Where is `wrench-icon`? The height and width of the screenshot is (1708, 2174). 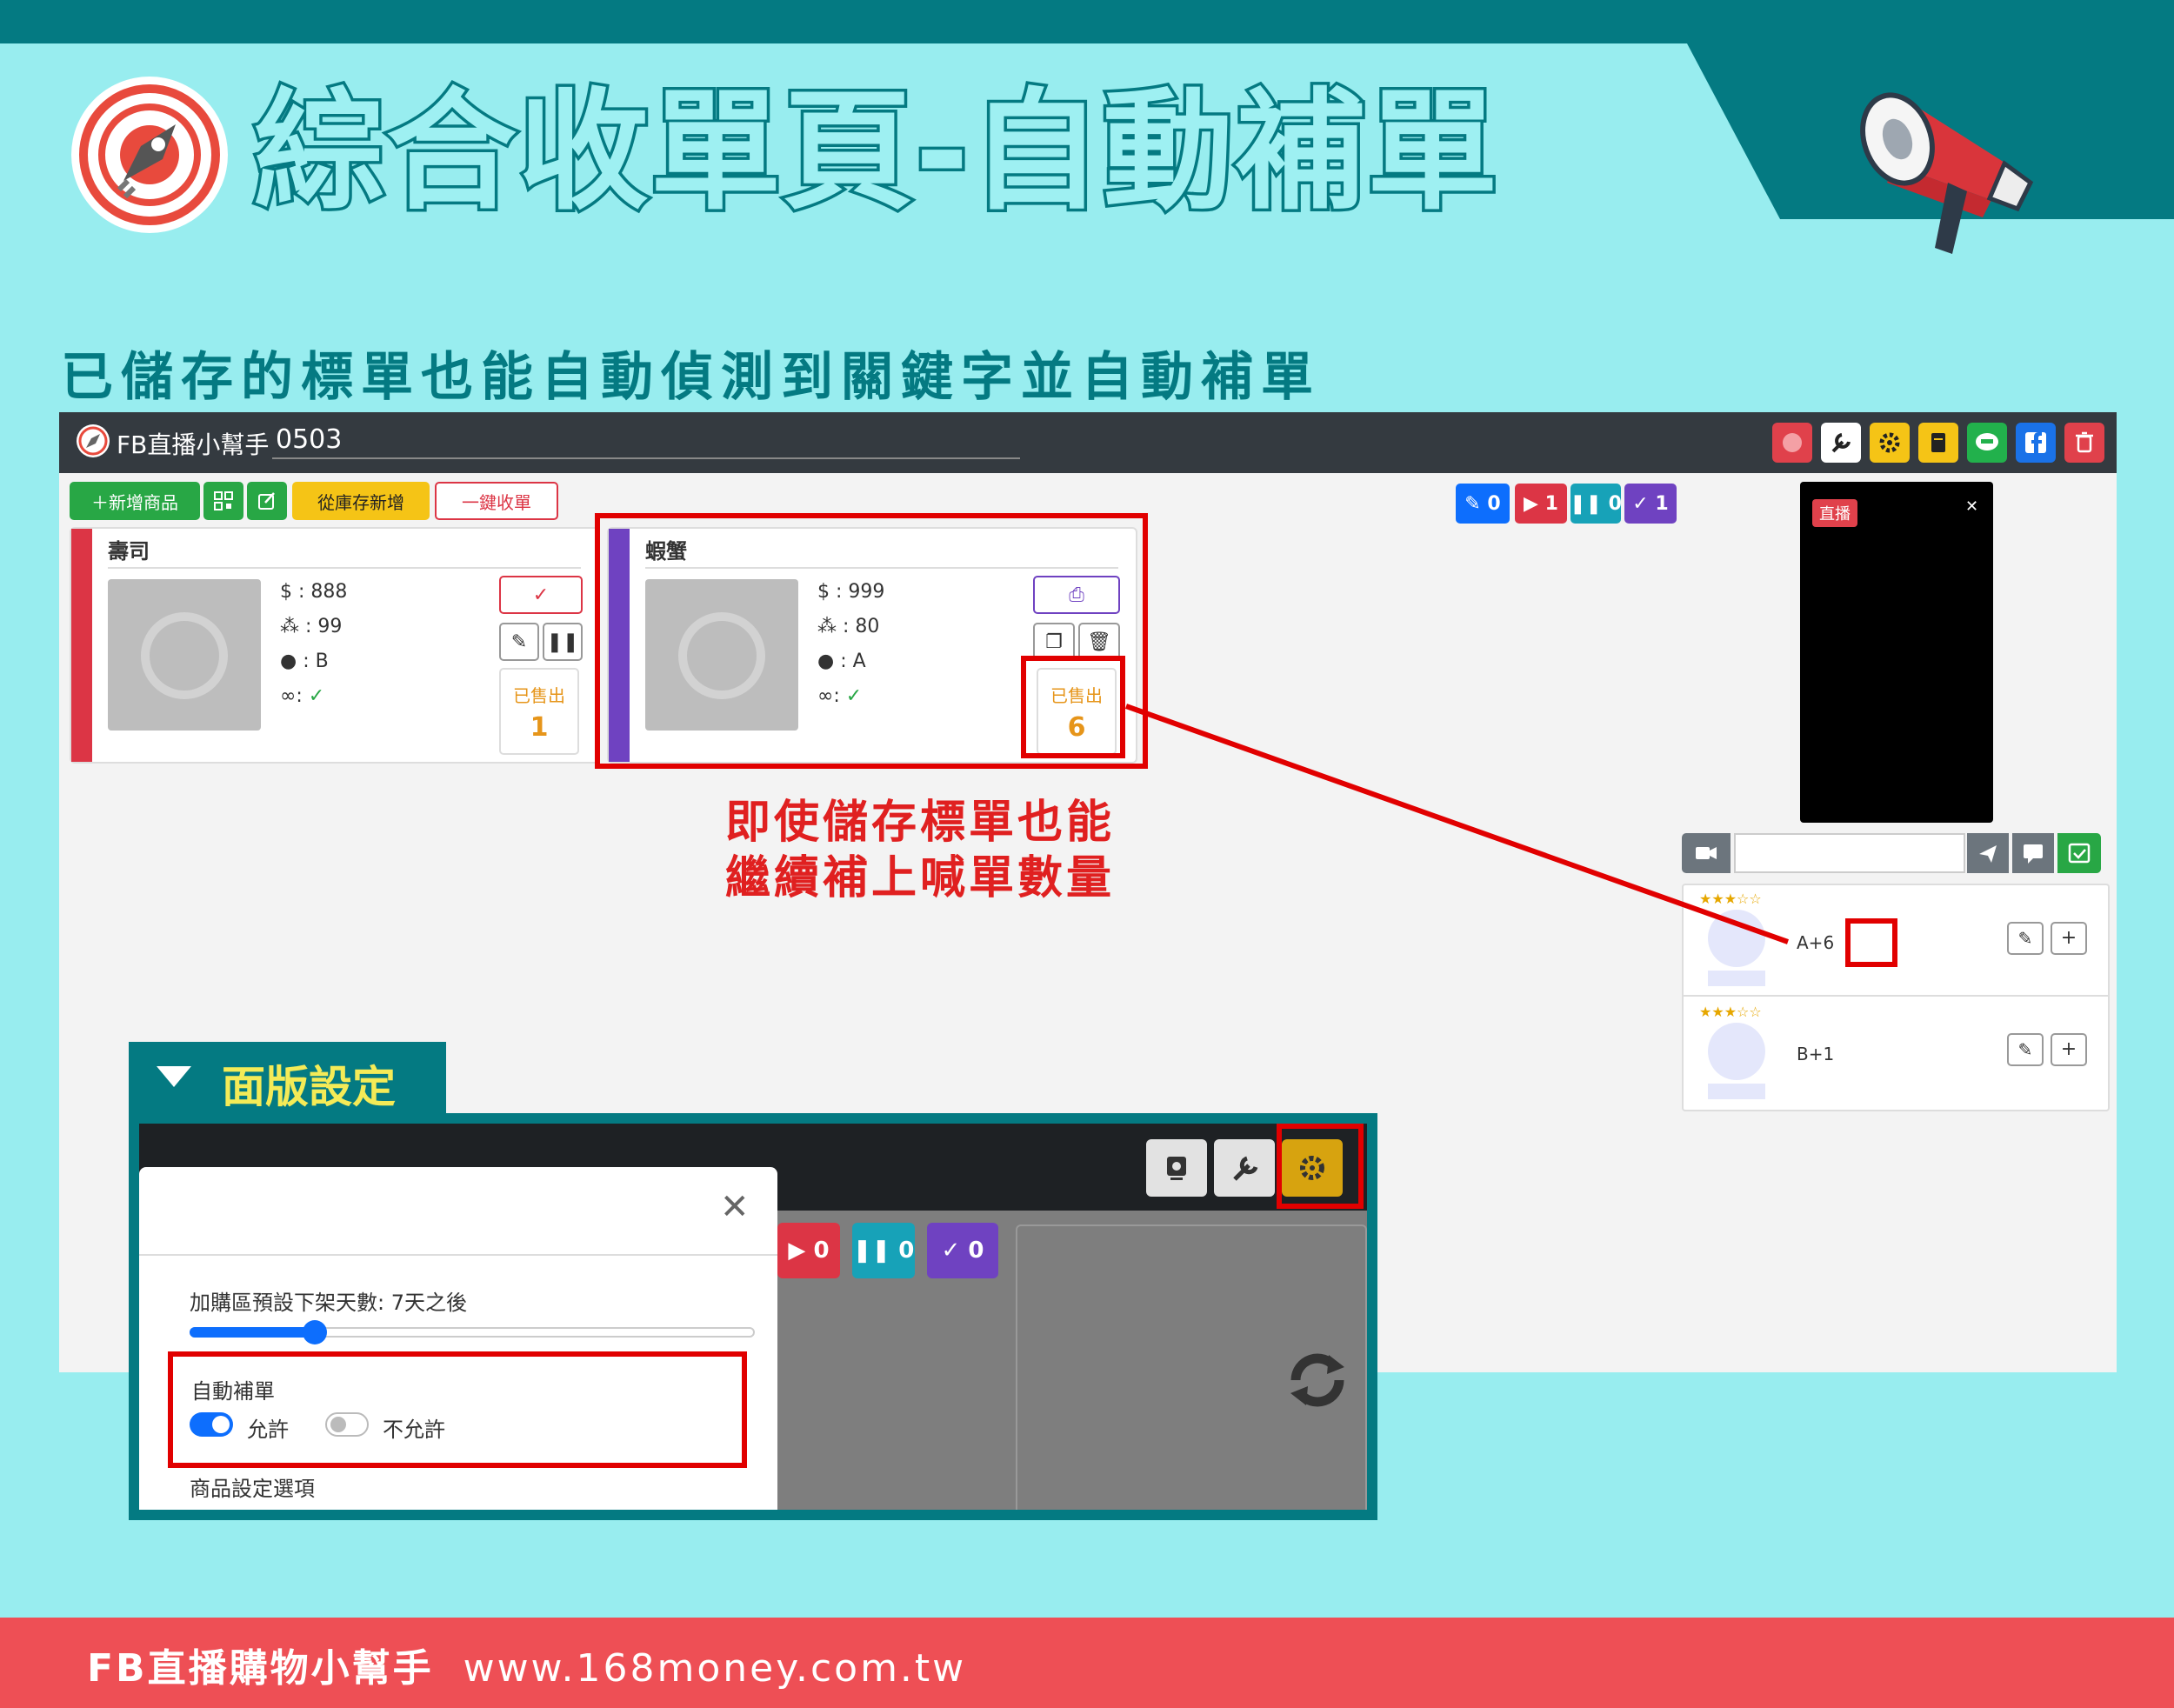
wrench-icon is located at coordinates (1245, 1168).